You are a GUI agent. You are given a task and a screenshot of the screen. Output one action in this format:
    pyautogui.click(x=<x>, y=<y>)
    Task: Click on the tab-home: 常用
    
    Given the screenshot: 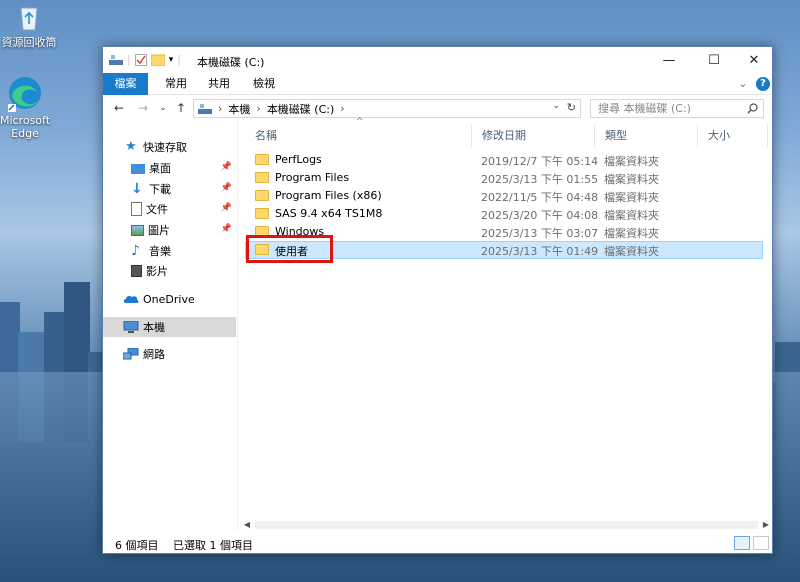 What is the action you would take?
    pyautogui.click(x=176, y=84)
    